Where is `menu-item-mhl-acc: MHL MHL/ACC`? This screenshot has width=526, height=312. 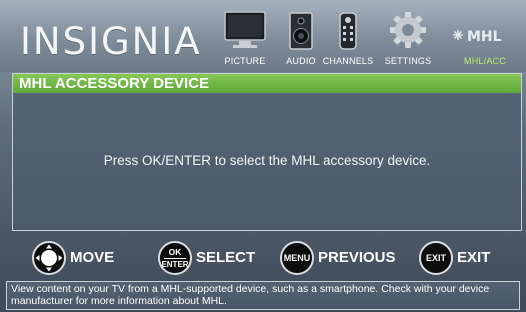
menu-item-mhl-acc: MHL MHL/ACC is located at coordinates (485, 39).